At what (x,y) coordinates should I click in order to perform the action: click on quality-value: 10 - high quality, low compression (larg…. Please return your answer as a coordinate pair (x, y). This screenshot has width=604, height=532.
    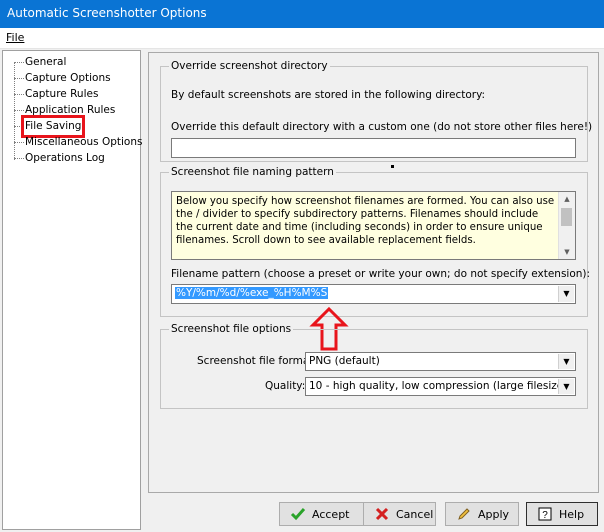
    Looking at the image, I should click on (438, 386).